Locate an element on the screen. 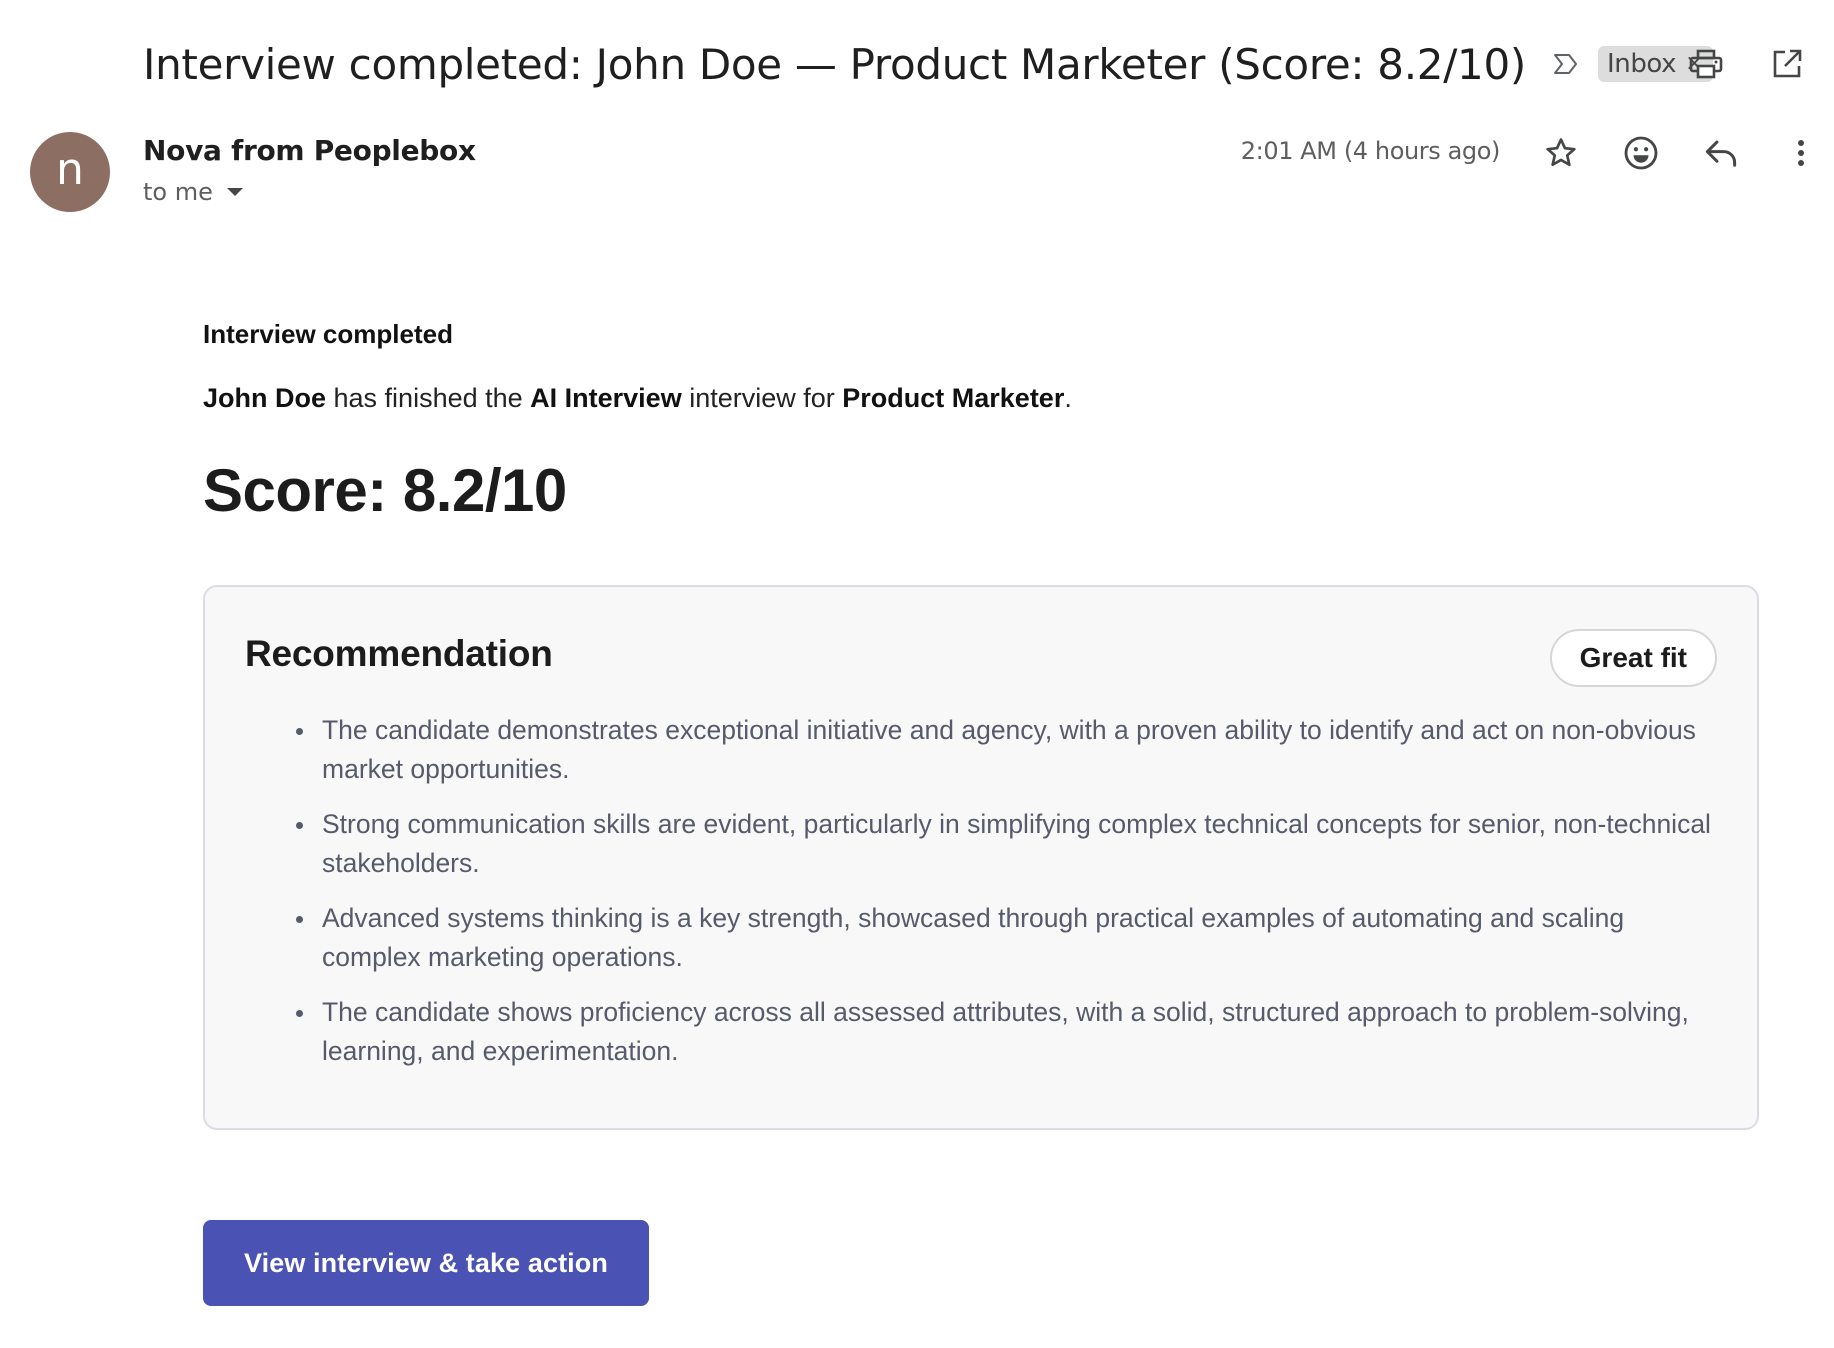 The image size is (1834, 1348). chevron-down-icon is located at coordinates (234, 192).